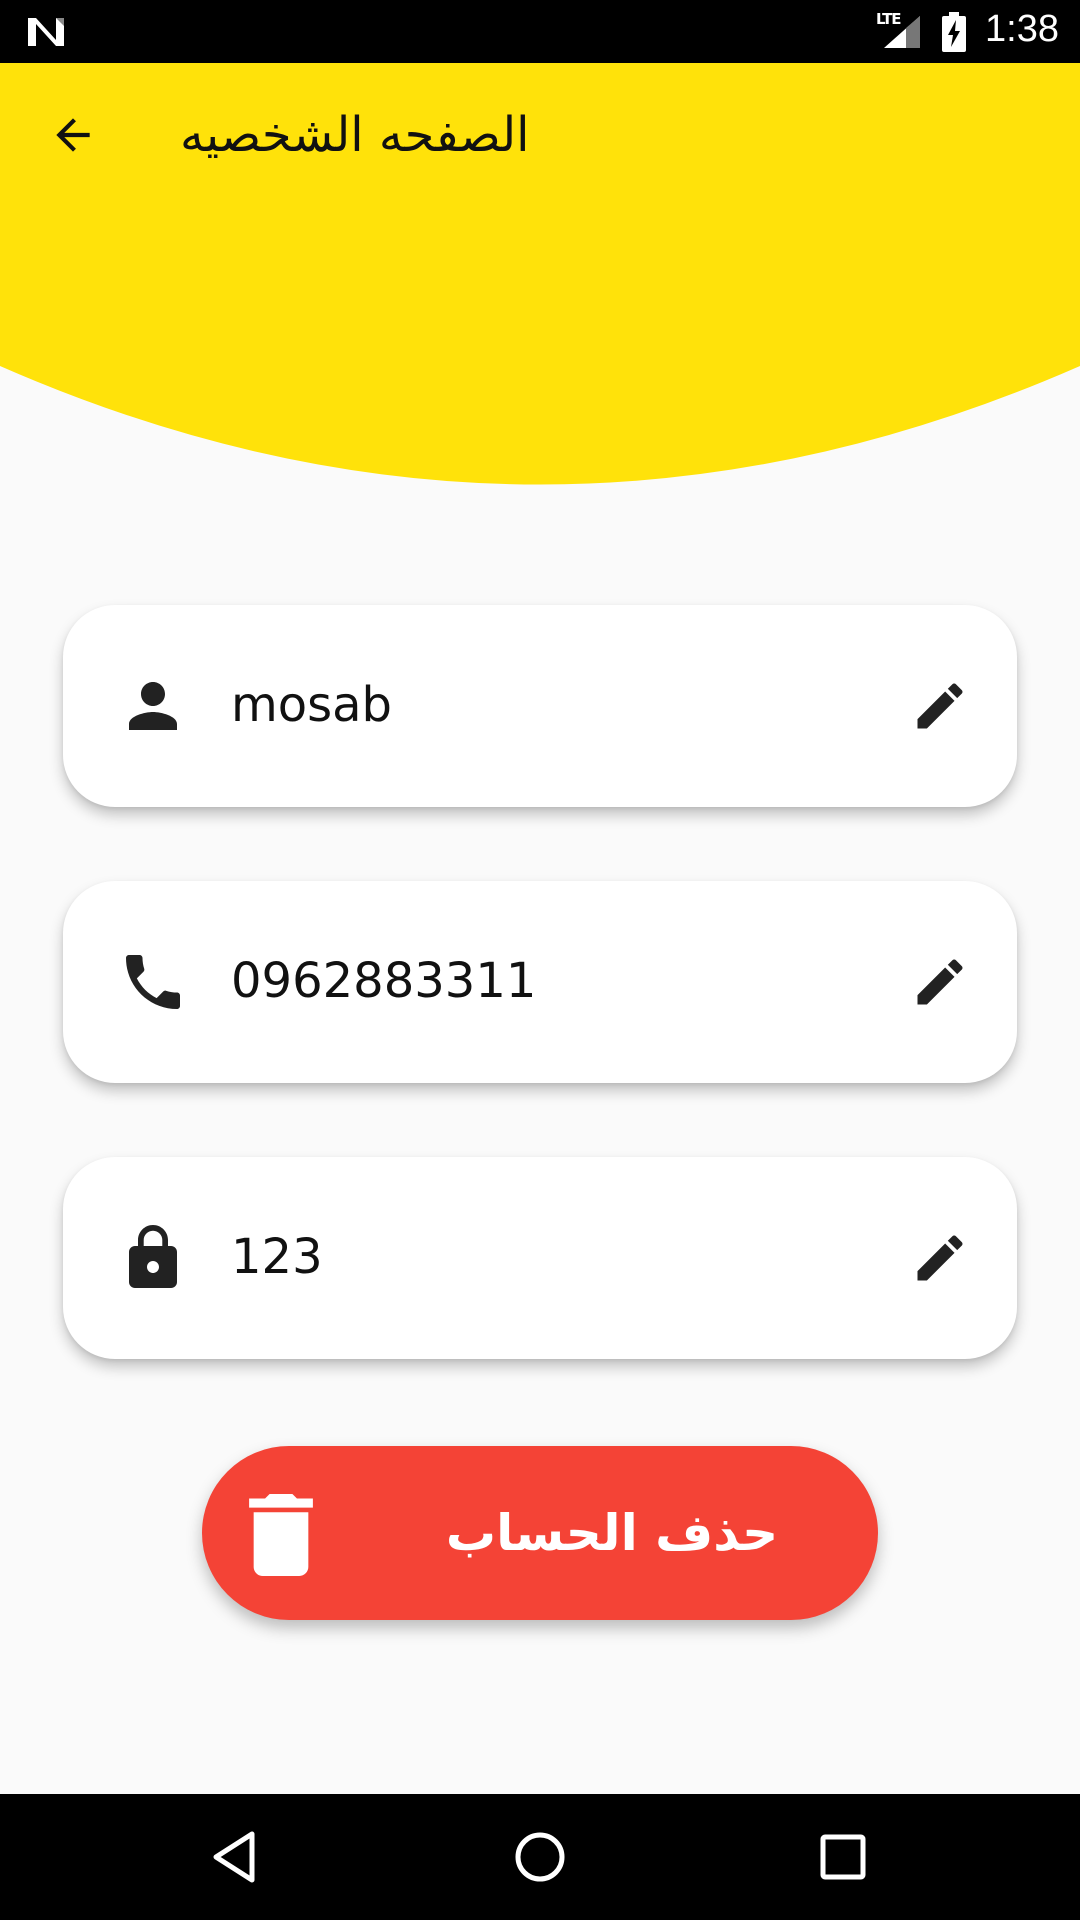 Image resolution: width=1080 pixels, height=1920 pixels. What do you see at coordinates (153, 982) in the screenshot?
I see `phone-icon` at bounding box center [153, 982].